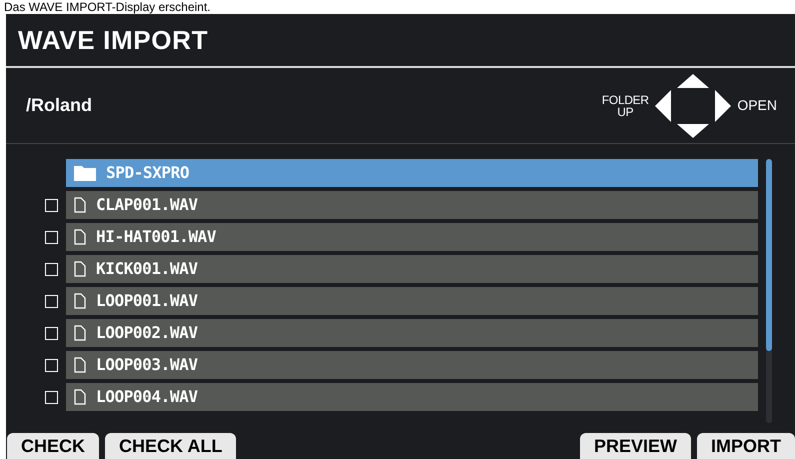  What do you see at coordinates (412, 365) in the screenshot?
I see `file-row: LOOP003.WAV` at bounding box center [412, 365].